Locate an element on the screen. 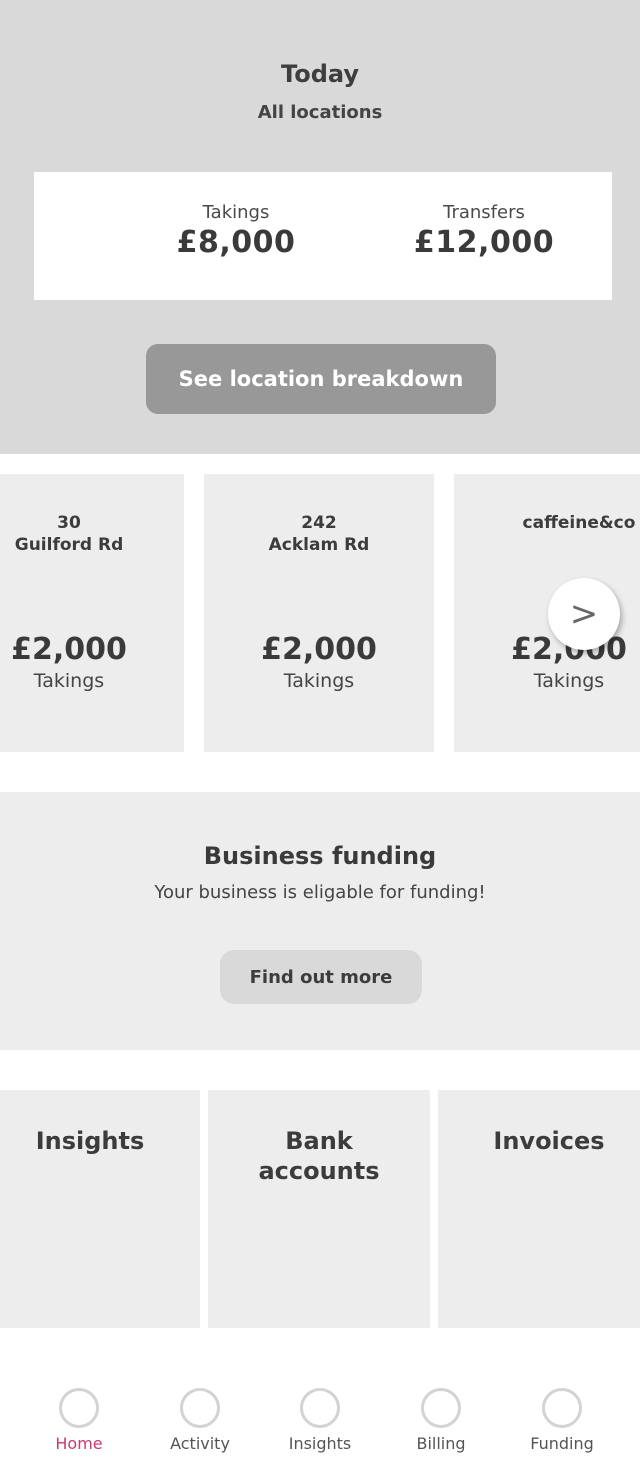 The height and width of the screenshot is (1476, 640). tab-billing: Billing is located at coordinates (441, 1420).